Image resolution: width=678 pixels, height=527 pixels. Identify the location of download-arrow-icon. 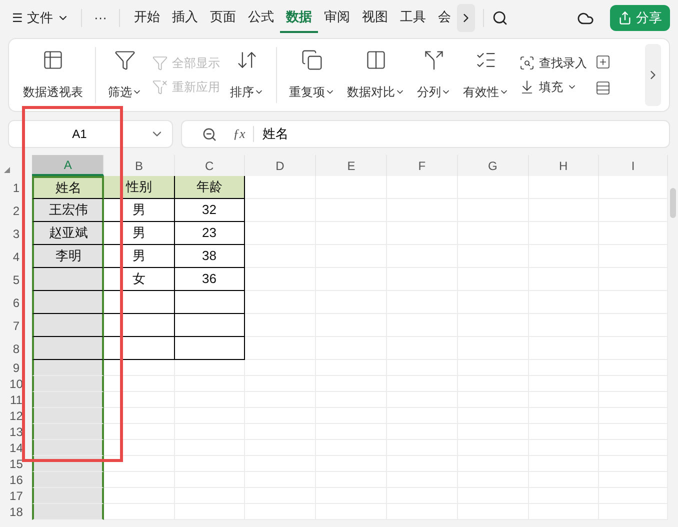
(527, 87).